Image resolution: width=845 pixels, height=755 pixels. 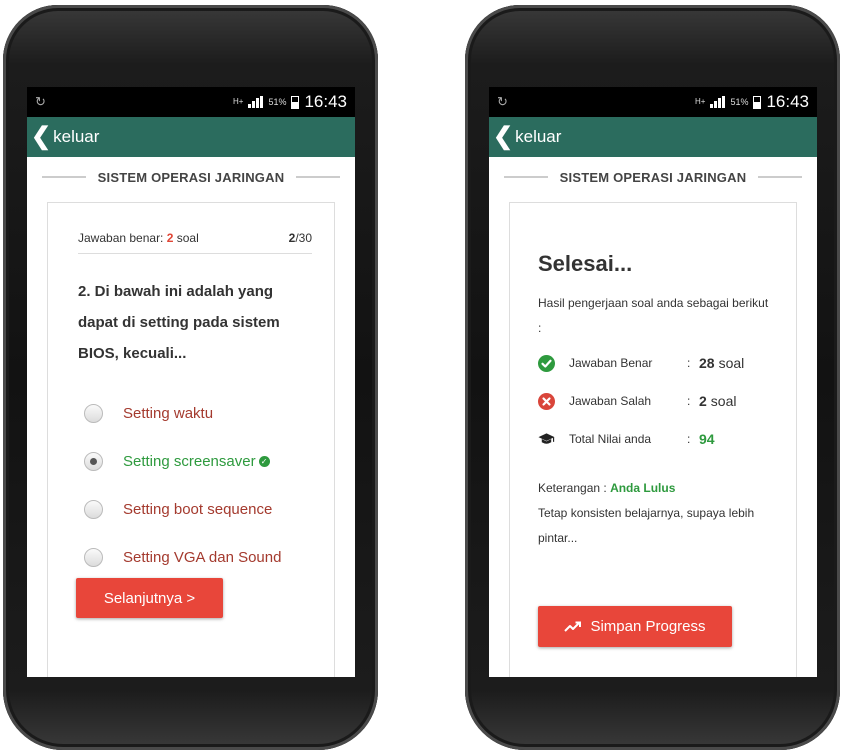 I want to click on option-label: Setting VGA dan Sound, so click(x=202, y=557).